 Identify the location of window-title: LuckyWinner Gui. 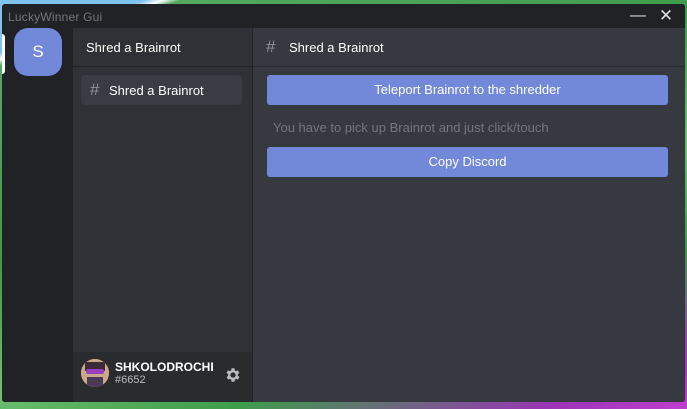
(55, 17).